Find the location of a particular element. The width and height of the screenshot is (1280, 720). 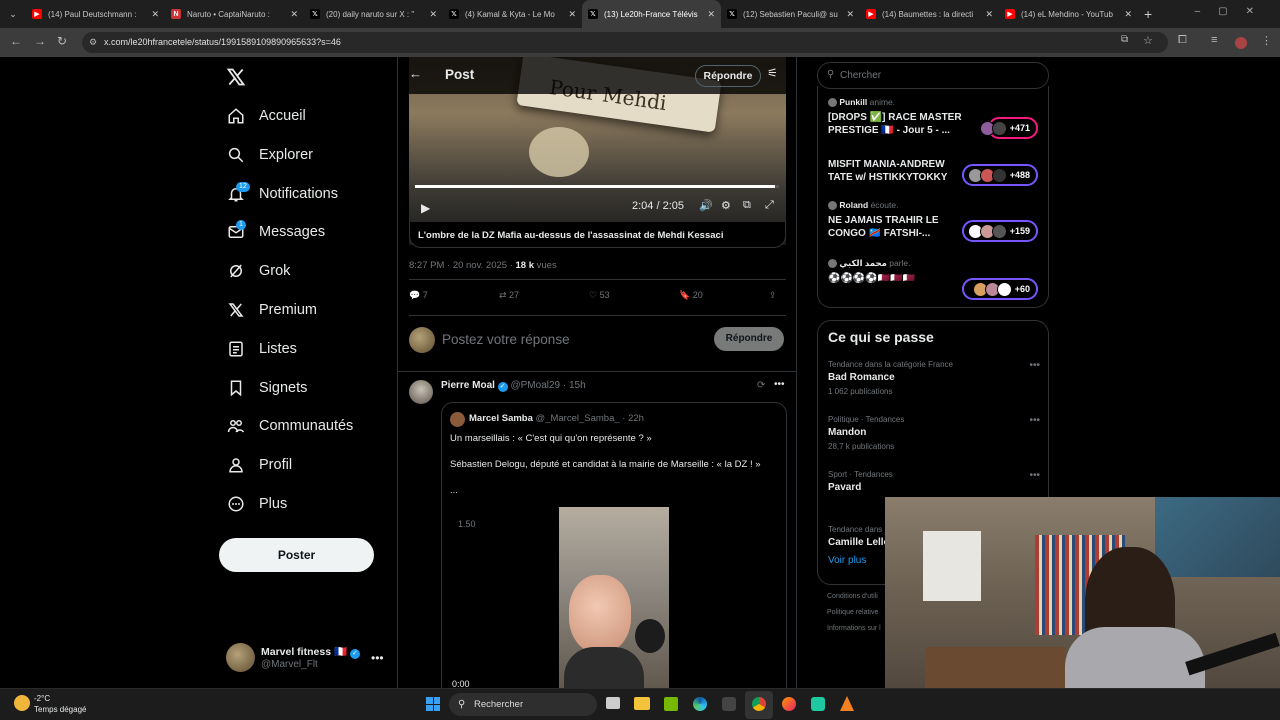

taskbar-search: ⚲ Rechercher is located at coordinates (523, 704).